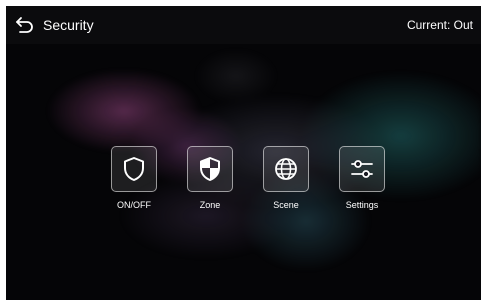  I want to click on onoff-tile, so click(134, 169).